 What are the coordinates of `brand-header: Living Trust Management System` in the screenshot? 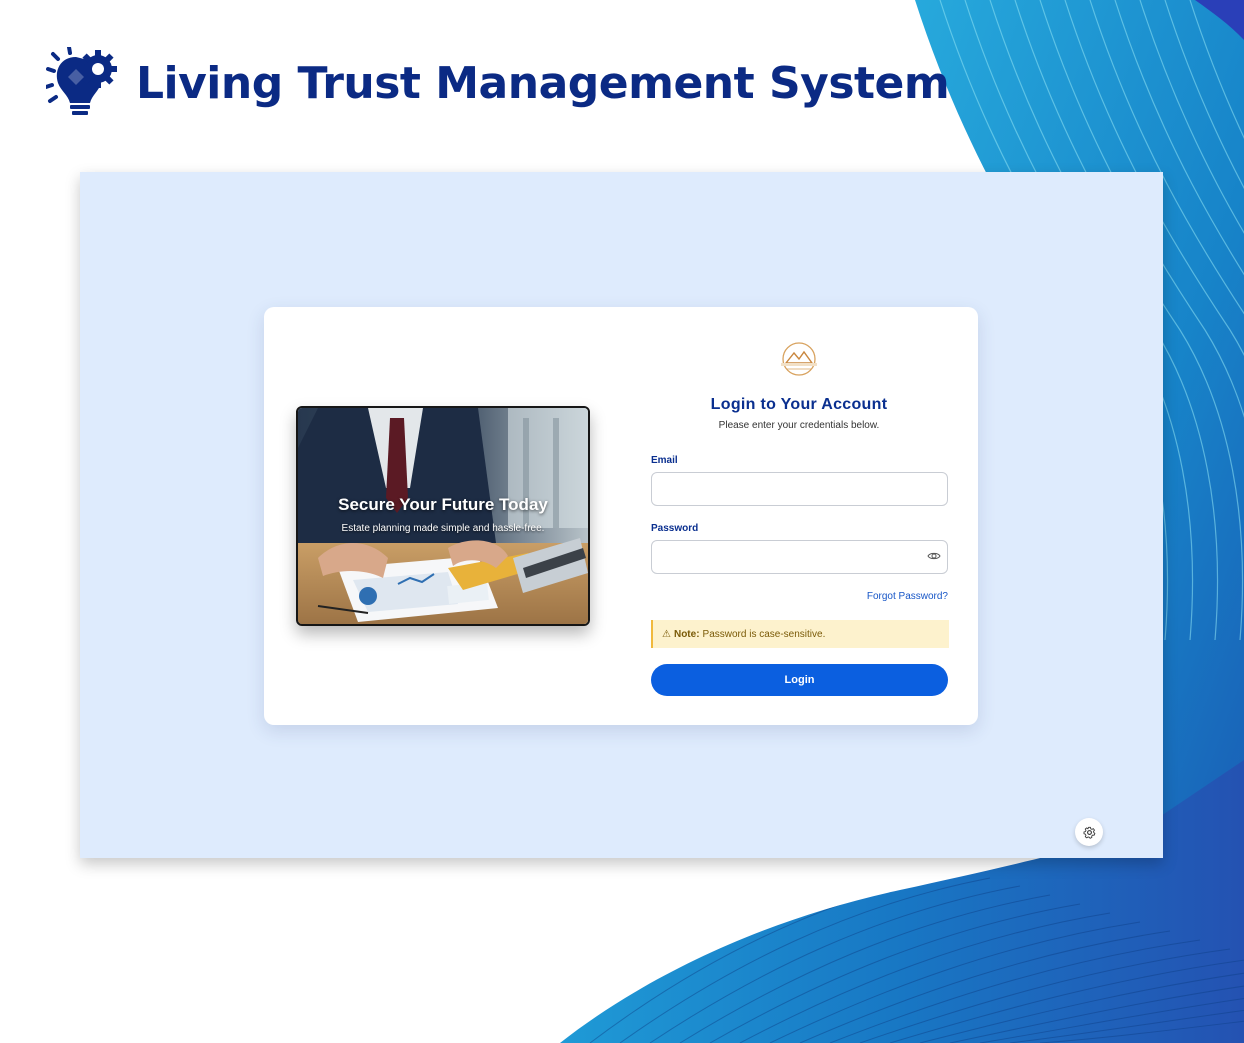 It's located at (498, 83).